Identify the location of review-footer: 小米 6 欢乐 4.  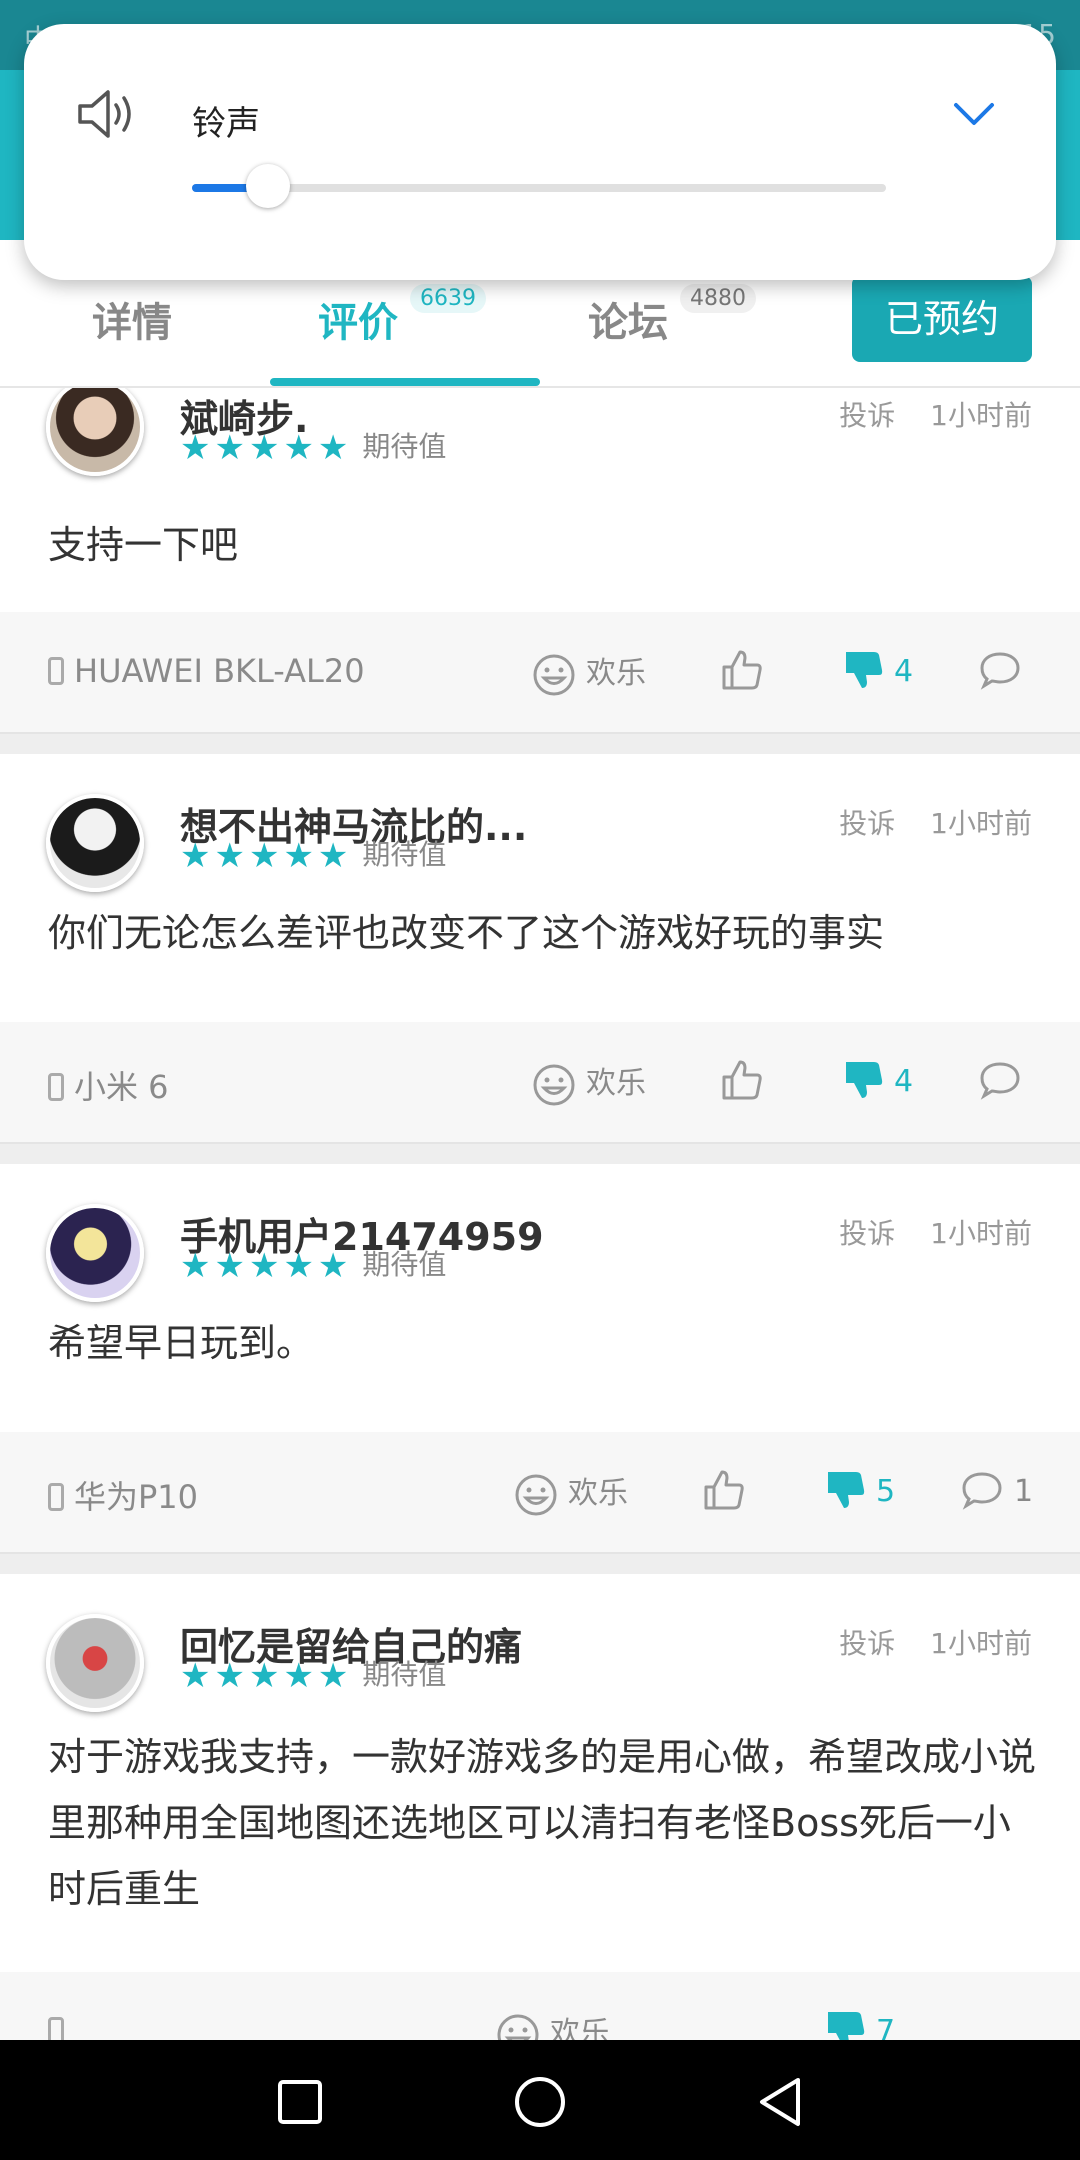
(540, 1083).